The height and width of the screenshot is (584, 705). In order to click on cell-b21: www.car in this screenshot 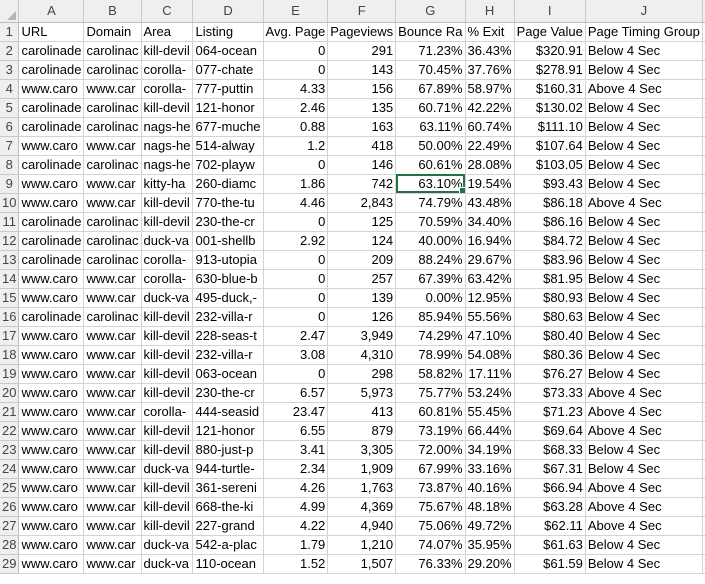, I will do `click(112, 412)`.